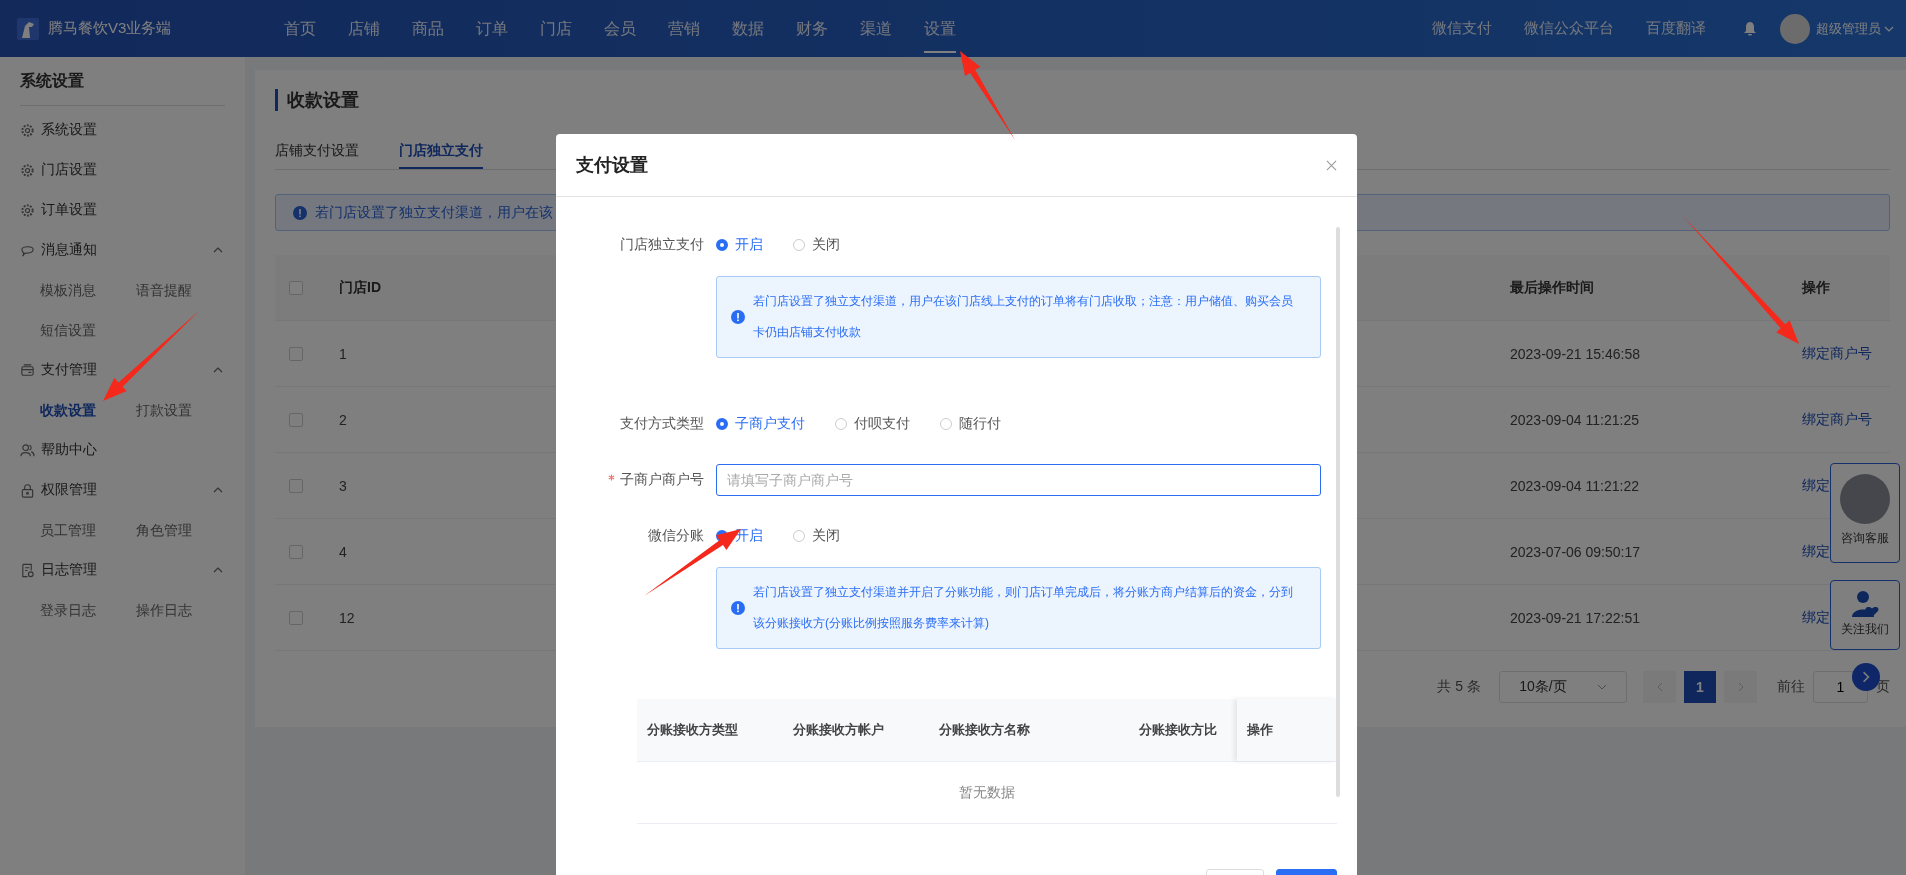  What do you see at coordinates (892, 28) in the screenshot?
I see `nav-tab: 渠道` at bounding box center [892, 28].